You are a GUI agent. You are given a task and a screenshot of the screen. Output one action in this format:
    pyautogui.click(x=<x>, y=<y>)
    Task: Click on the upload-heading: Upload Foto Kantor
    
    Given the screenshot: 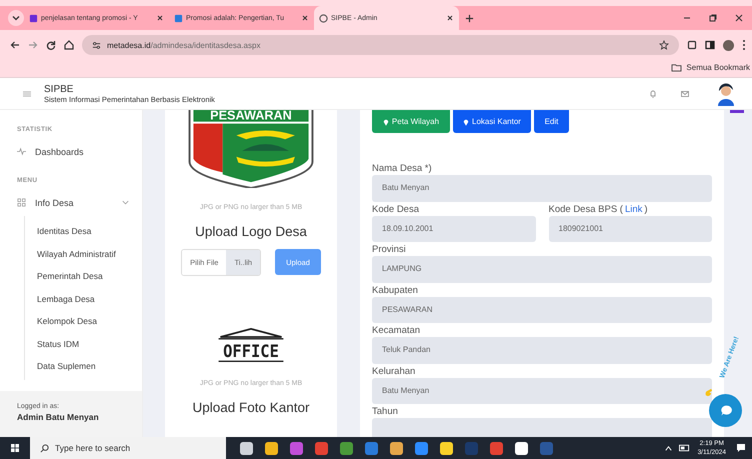 What is the action you would take?
    pyautogui.click(x=251, y=407)
    